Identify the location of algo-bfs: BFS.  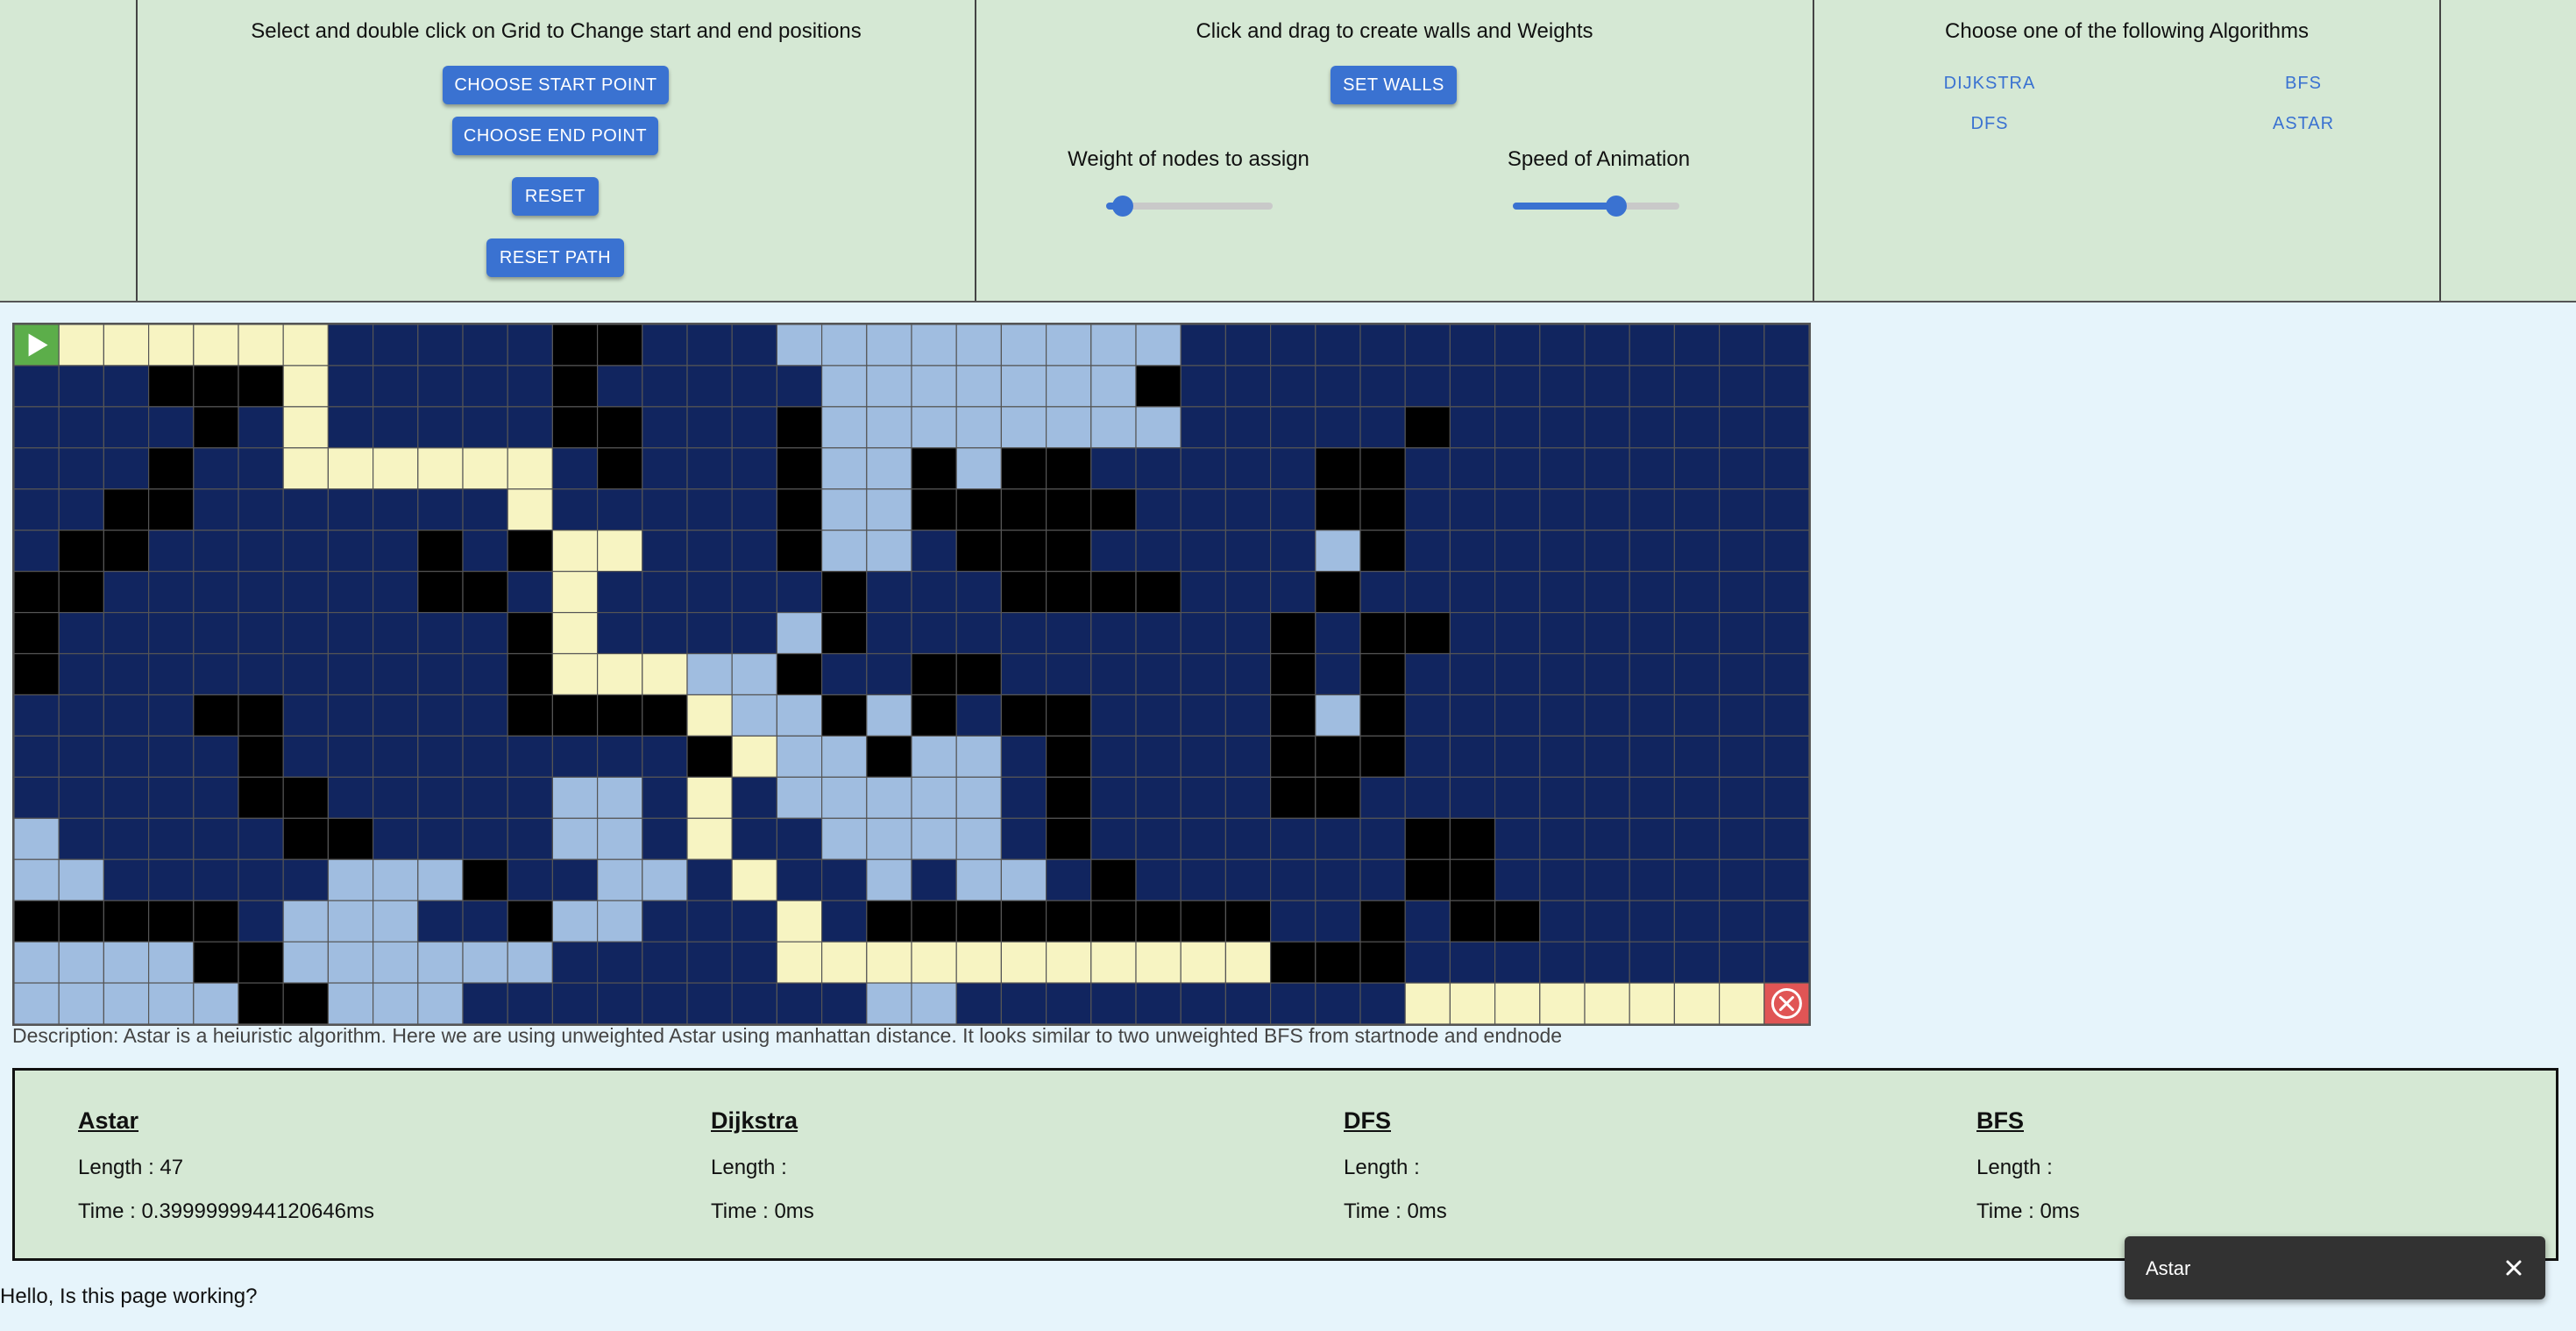
(2303, 84).